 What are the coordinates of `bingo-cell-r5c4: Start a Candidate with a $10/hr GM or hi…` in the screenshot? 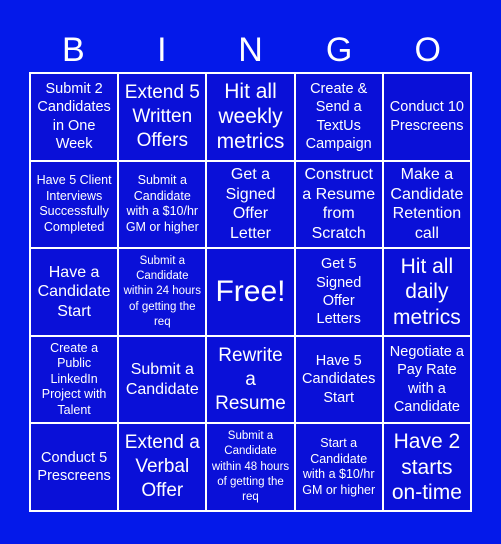 It's located at (338, 467).